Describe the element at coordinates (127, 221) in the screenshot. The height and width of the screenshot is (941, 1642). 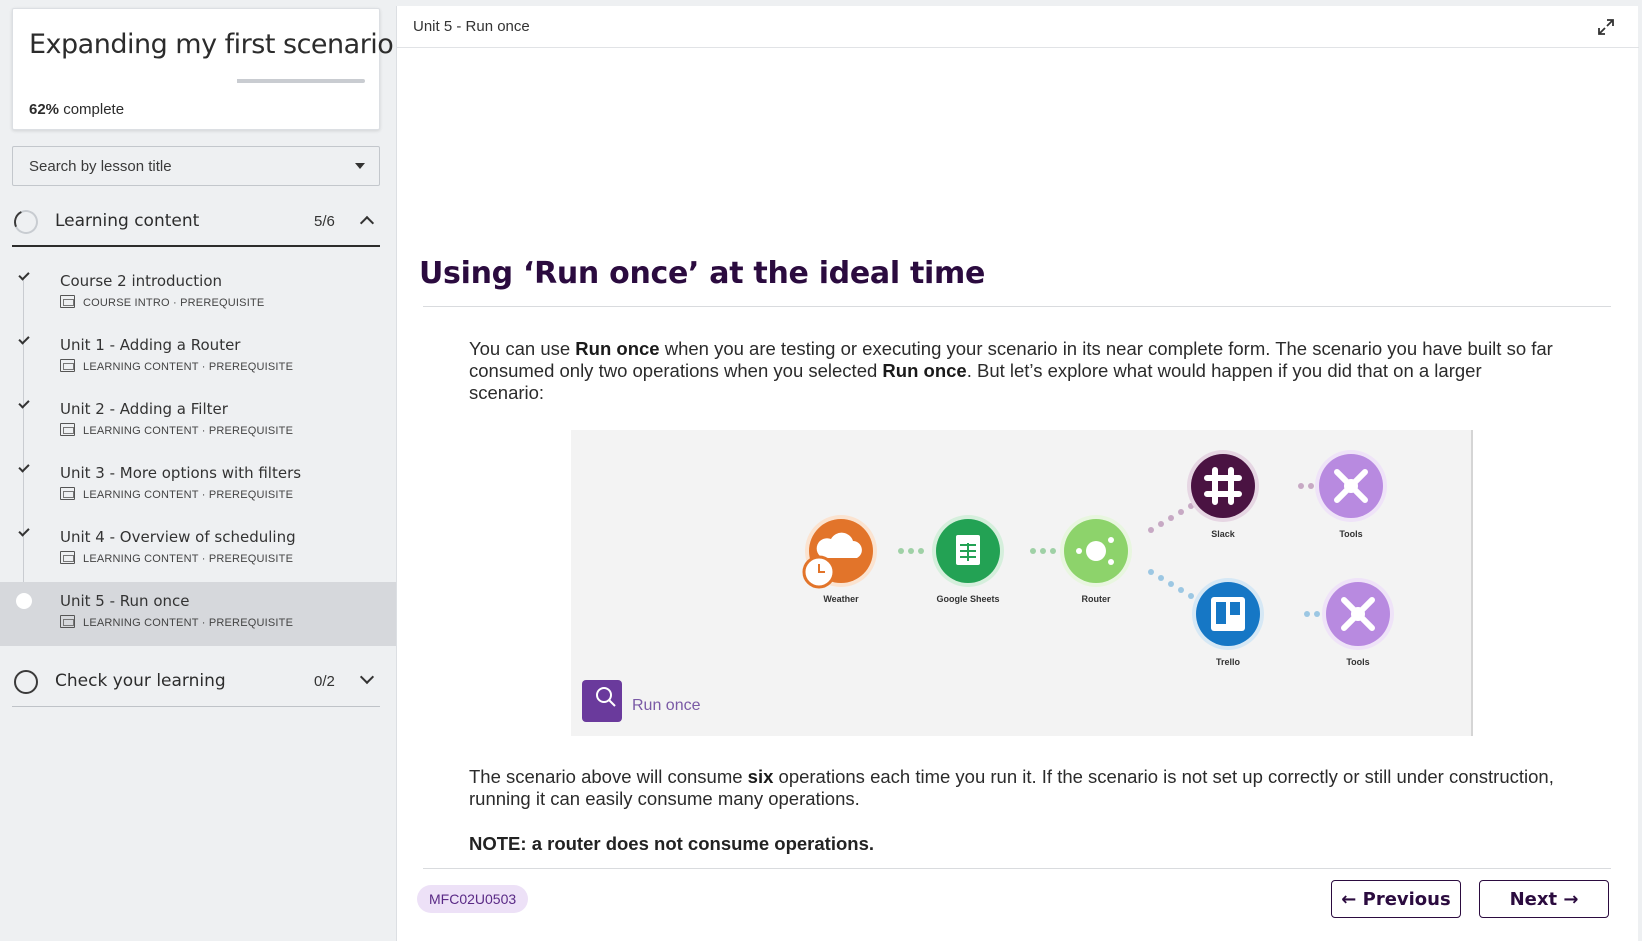
I see `section-label: Learning content` at that location.